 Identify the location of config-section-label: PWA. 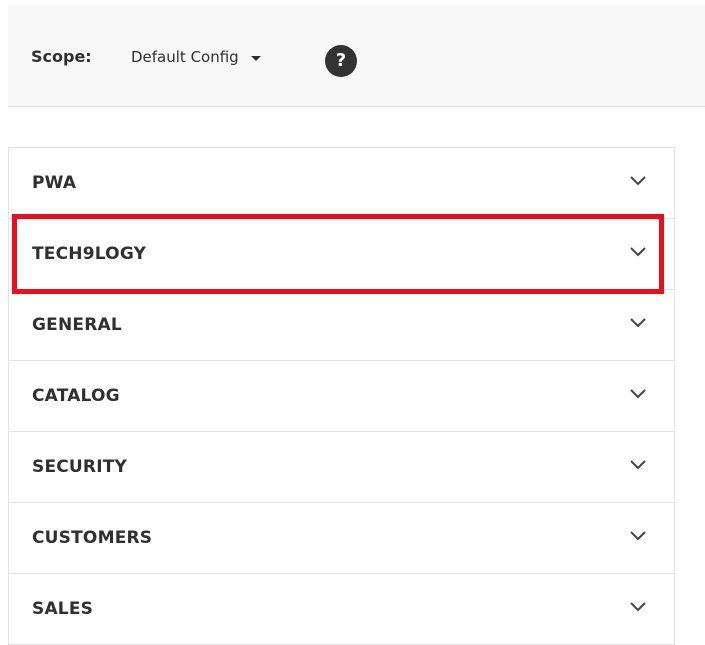
(54, 183).